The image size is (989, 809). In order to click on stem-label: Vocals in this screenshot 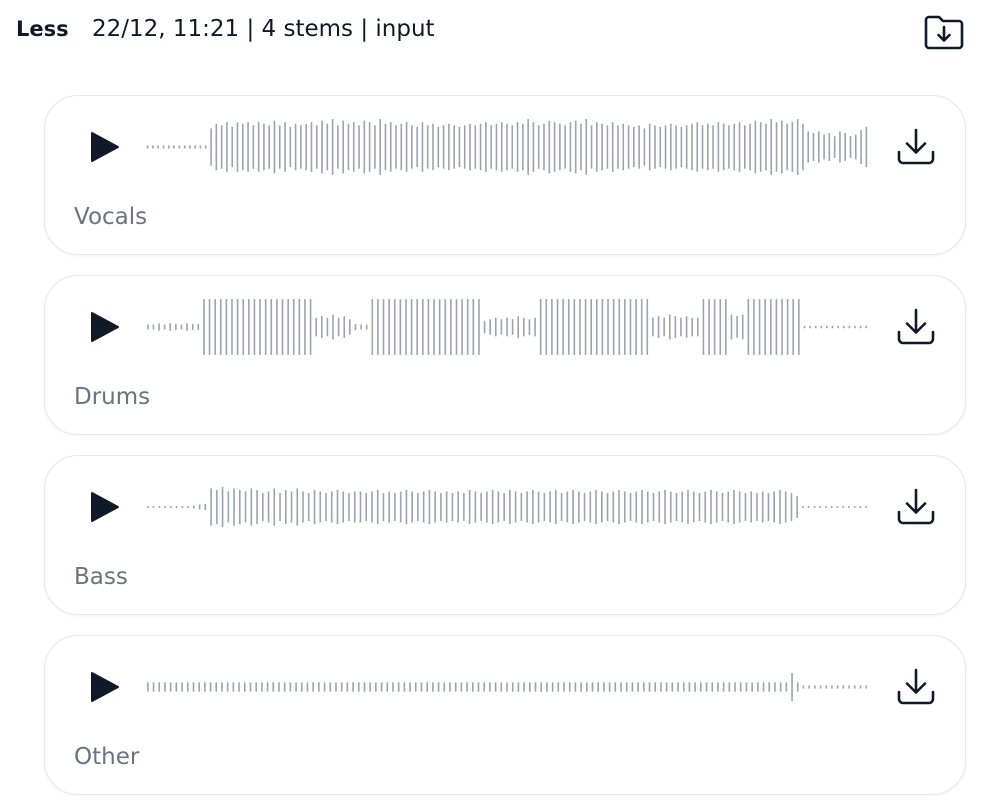, I will do `click(111, 217)`.